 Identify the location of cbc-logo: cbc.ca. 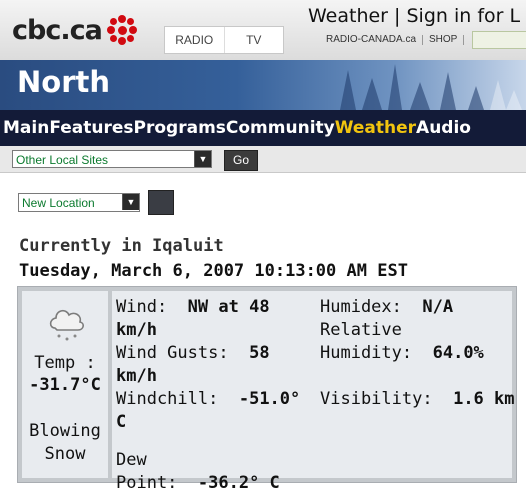
(75, 30).